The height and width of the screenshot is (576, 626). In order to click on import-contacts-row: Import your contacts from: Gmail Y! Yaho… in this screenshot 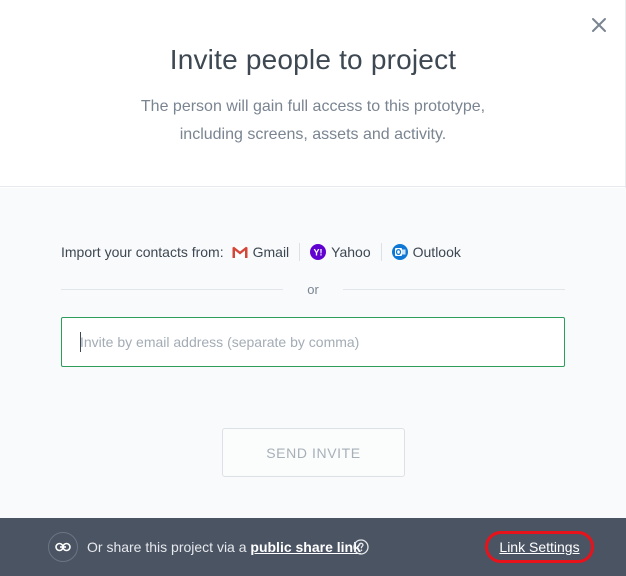, I will do `click(261, 252)`.